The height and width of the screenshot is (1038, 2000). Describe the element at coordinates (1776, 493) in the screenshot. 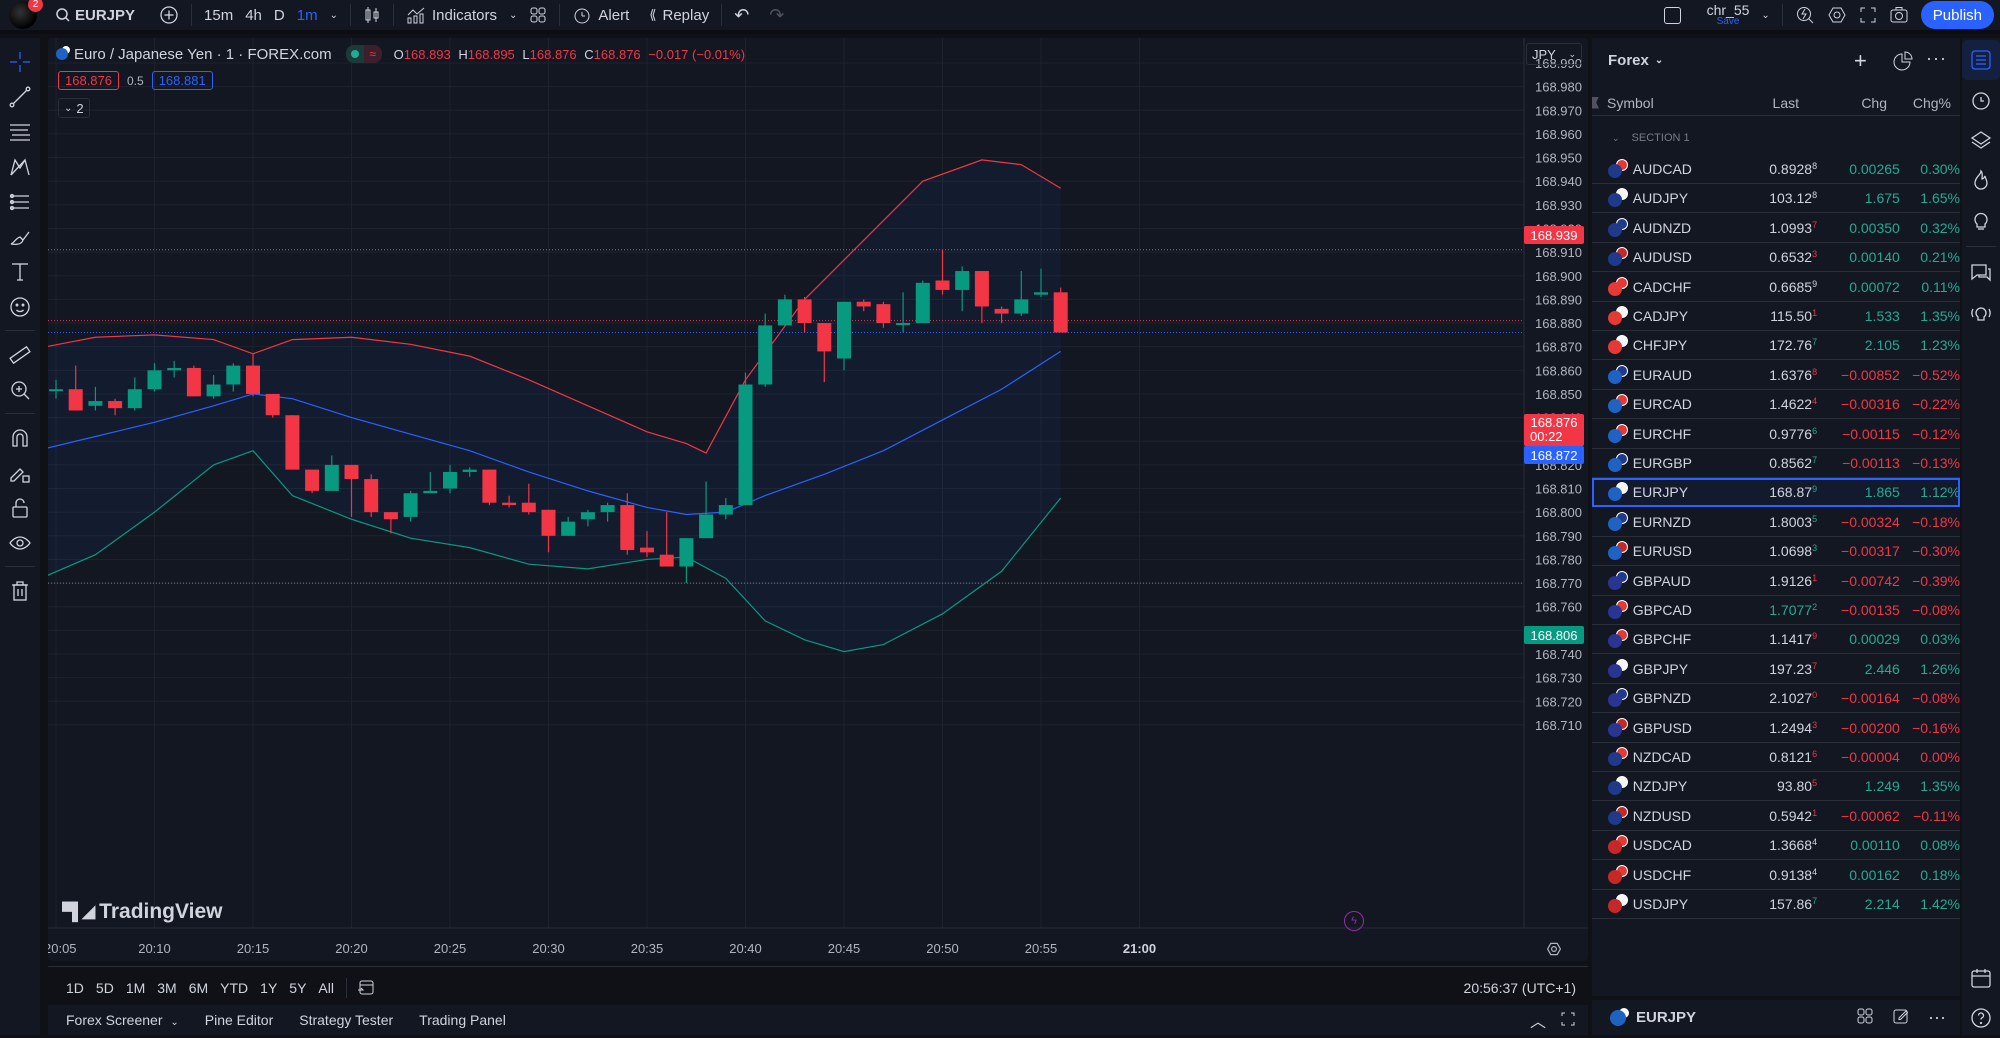

I see `watchlist-row: EURJPY 168.879 1.865 1.12%` at that location.